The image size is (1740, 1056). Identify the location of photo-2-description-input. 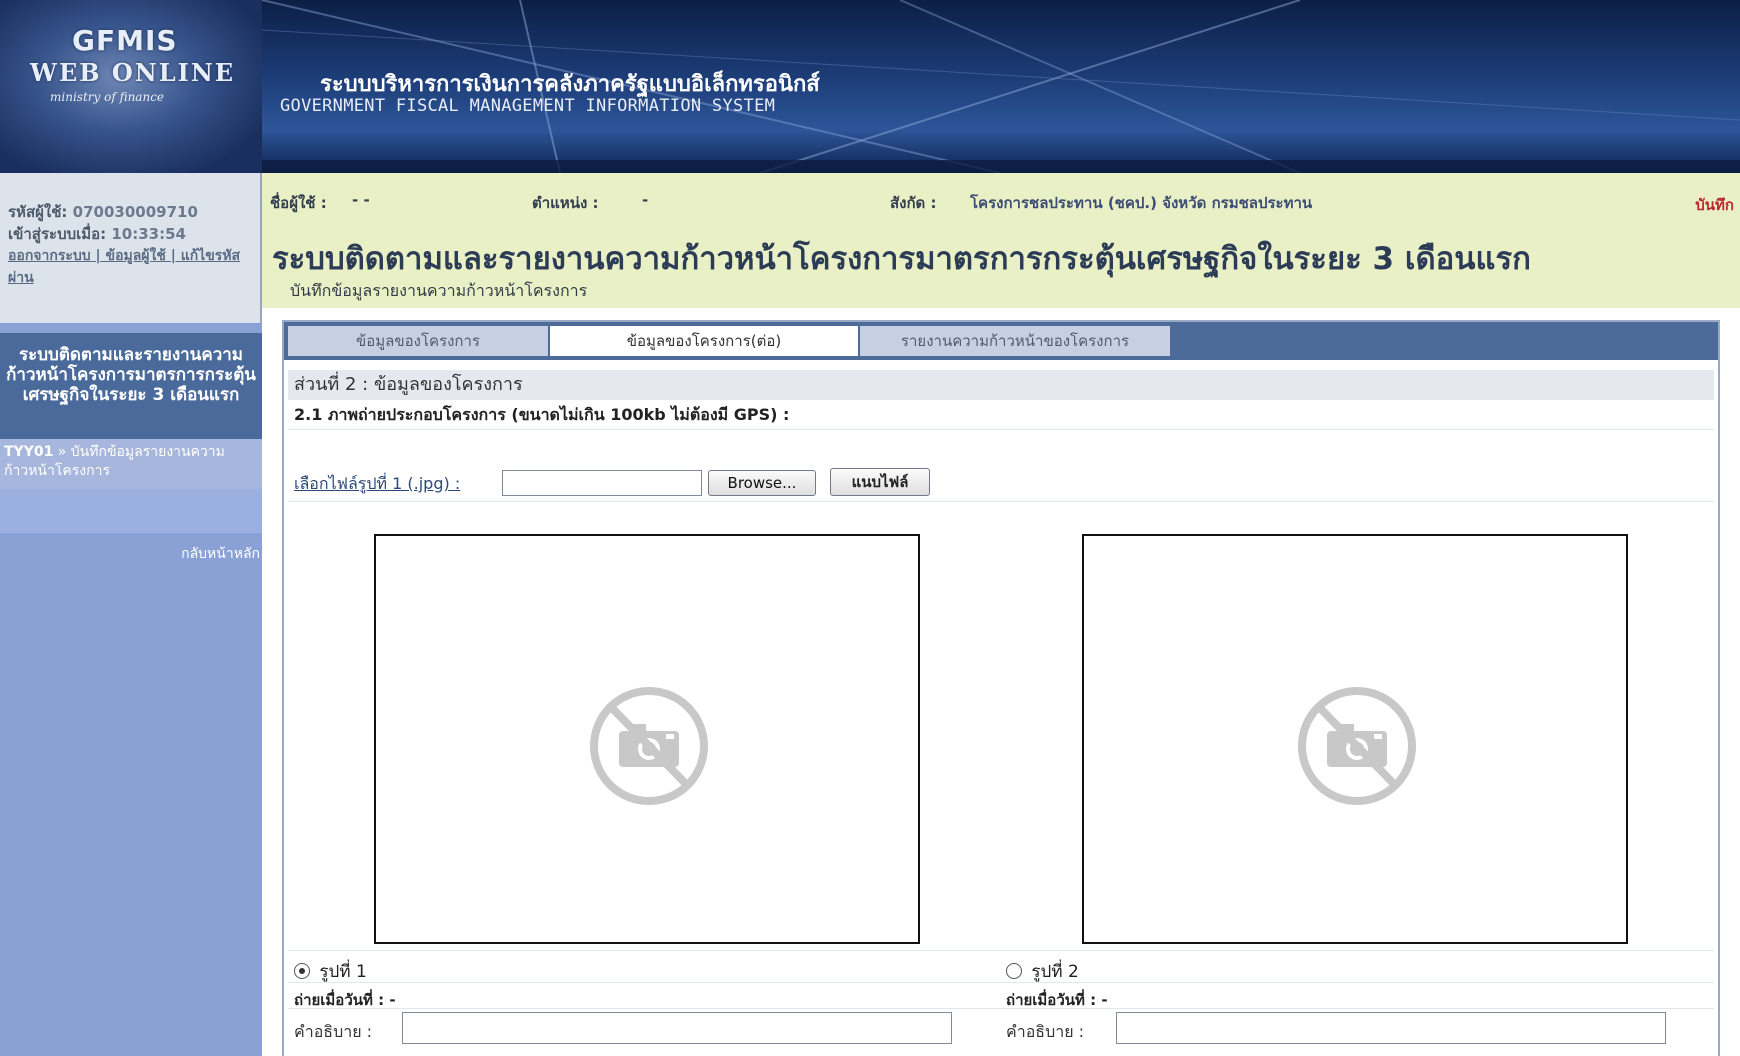
(1391, 1028).